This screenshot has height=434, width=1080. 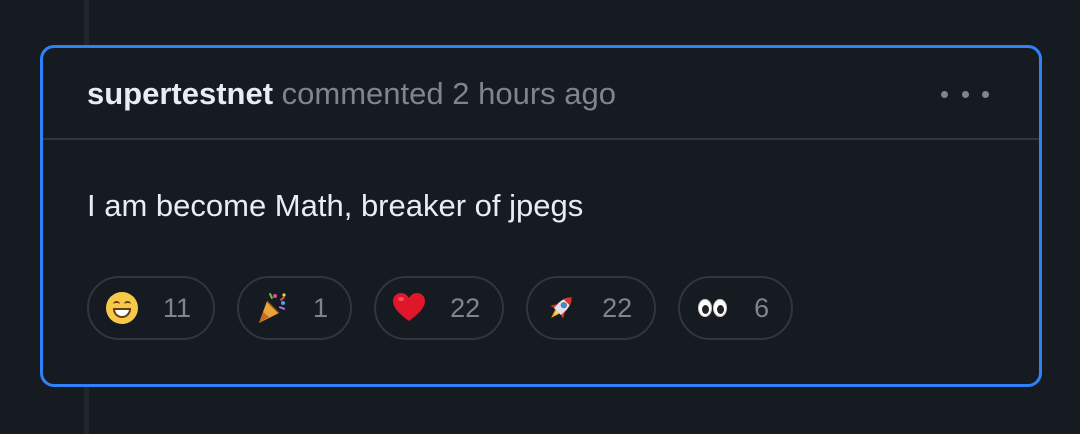 I want to click on comment-author-link: supertestnet, so click(x=180, y=93).